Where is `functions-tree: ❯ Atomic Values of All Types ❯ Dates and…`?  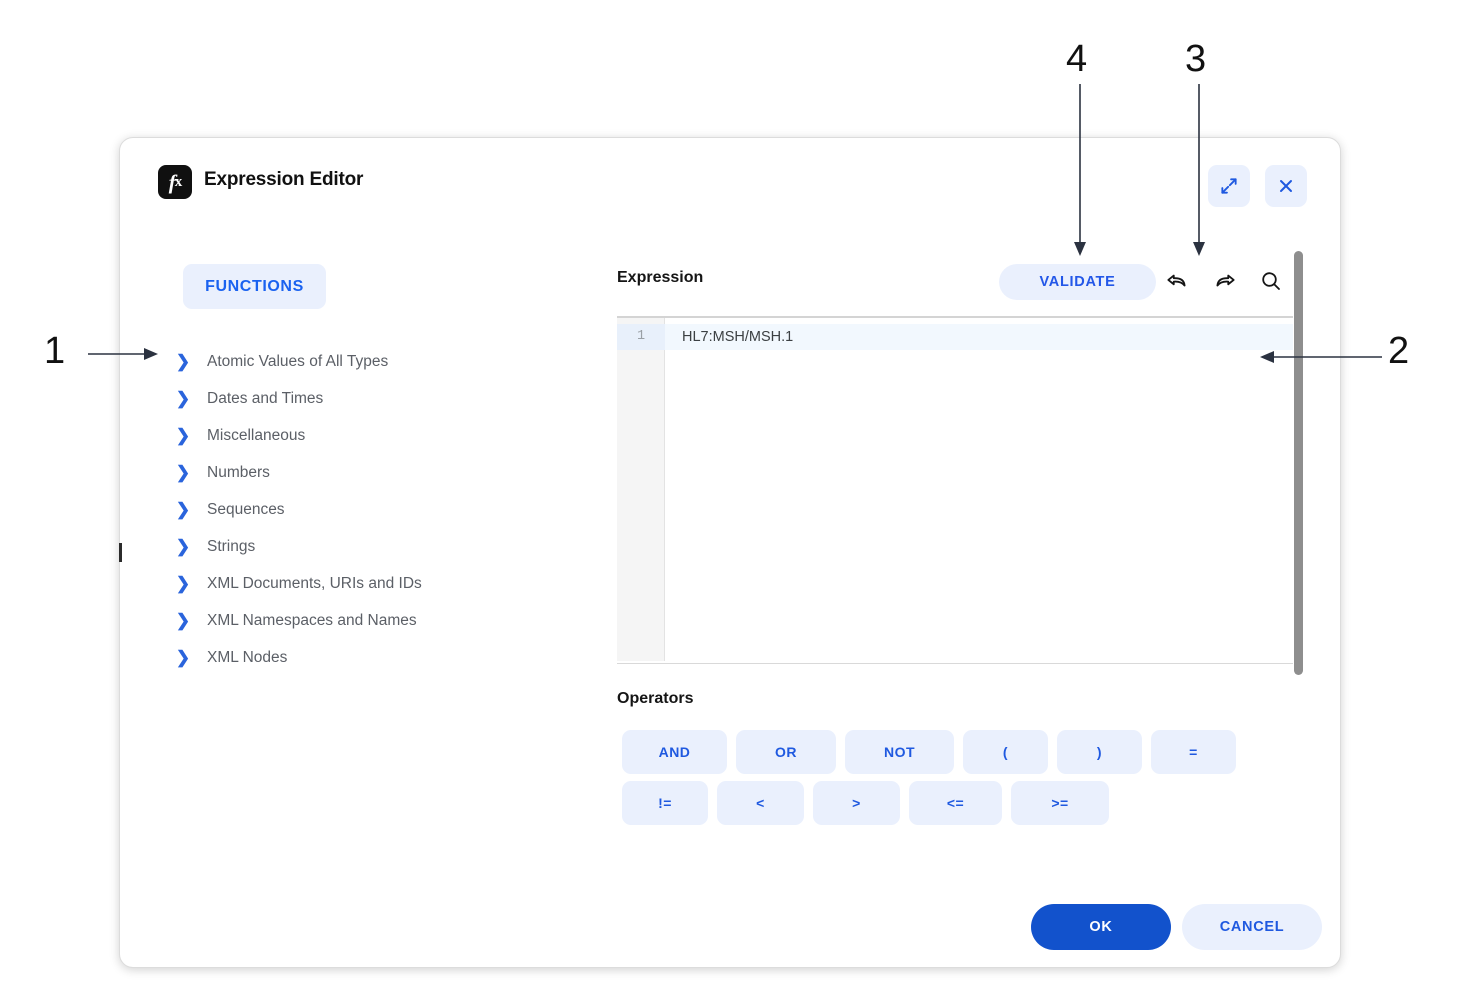 functions-tree: ❯ Atomic Values of All Types ❯ Dates and… is located at coordinates (400, 509).